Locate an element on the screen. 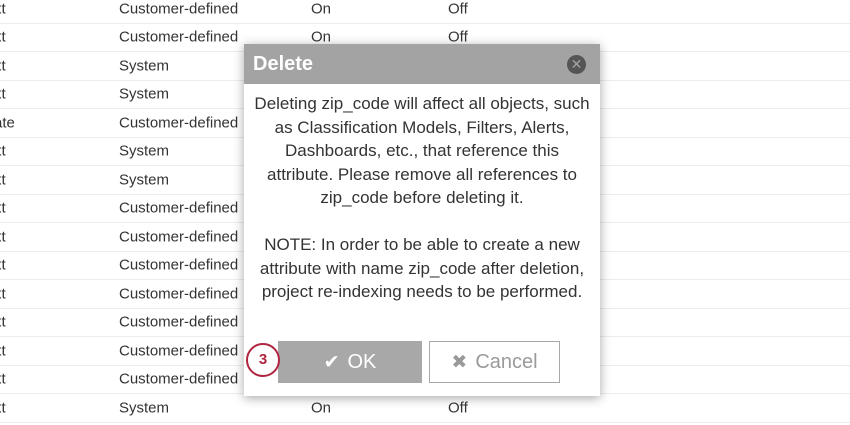  close-icon: ✕ is located at coordinates (576, 64).